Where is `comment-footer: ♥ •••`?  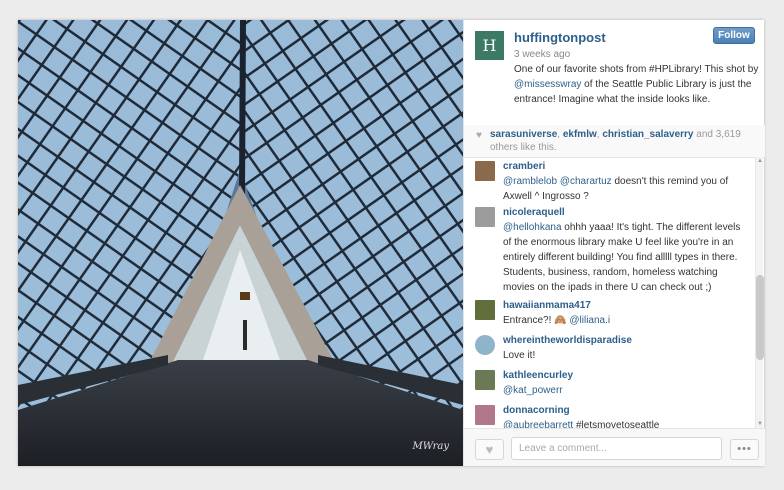
comment-footer: ♥ ••• is located at coordinates (614, 447).